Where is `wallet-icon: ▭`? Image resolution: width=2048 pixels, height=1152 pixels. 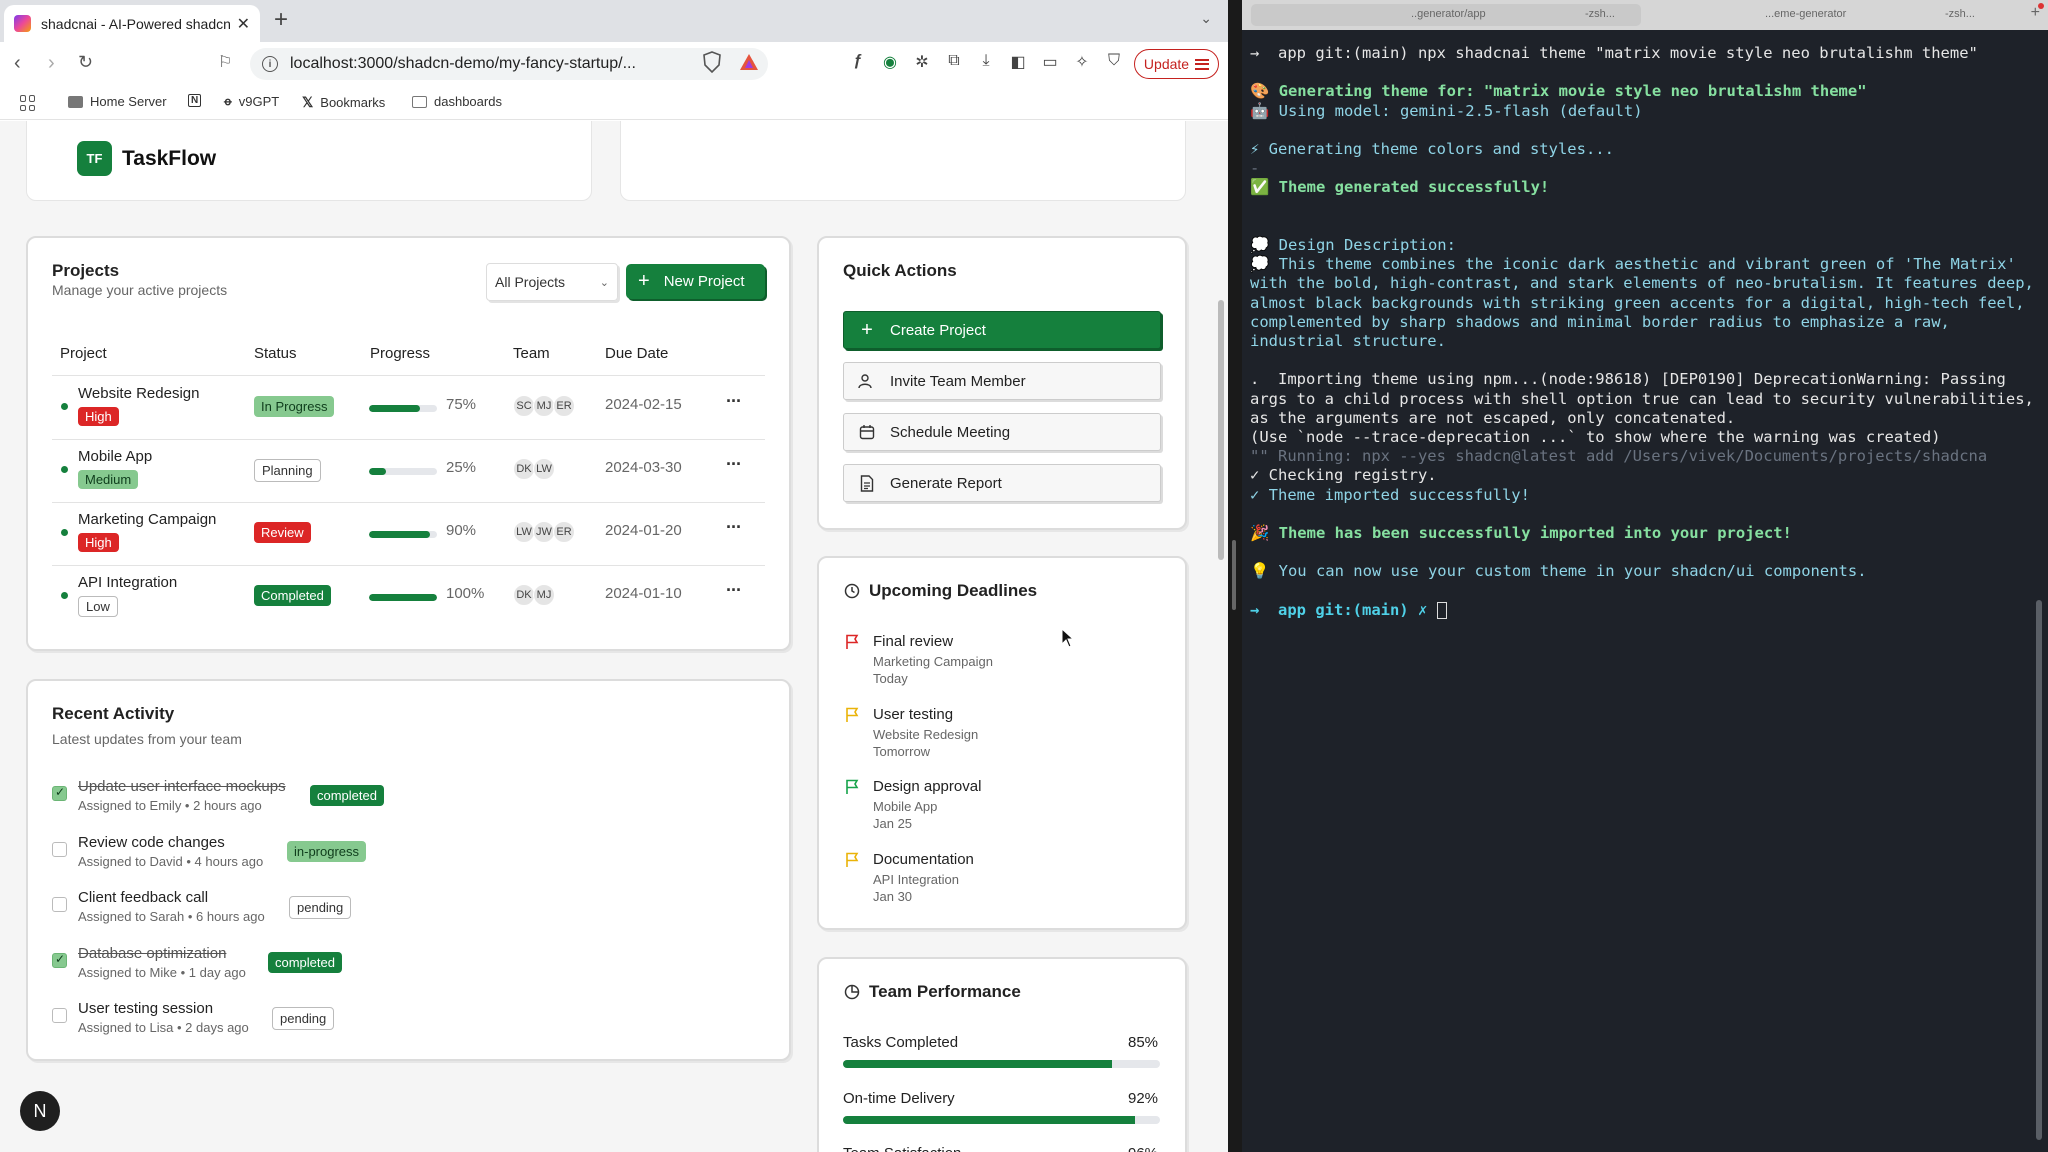
wallet-icon: ▭ is located at coordinates (1050, 62).